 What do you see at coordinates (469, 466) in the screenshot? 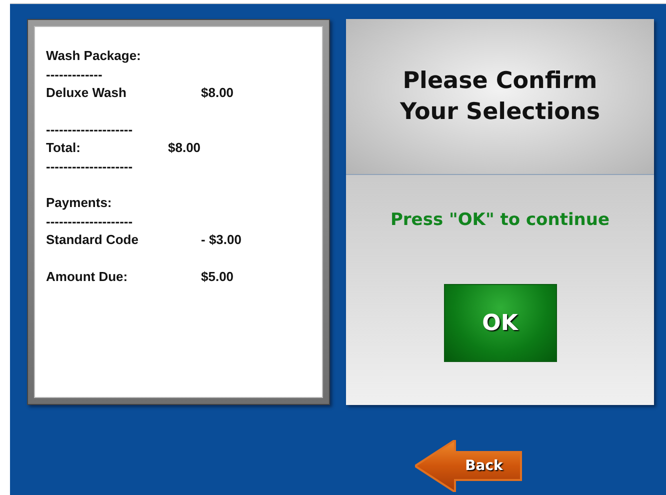
I see `back-button: Back` at bounding box center [469, 466].